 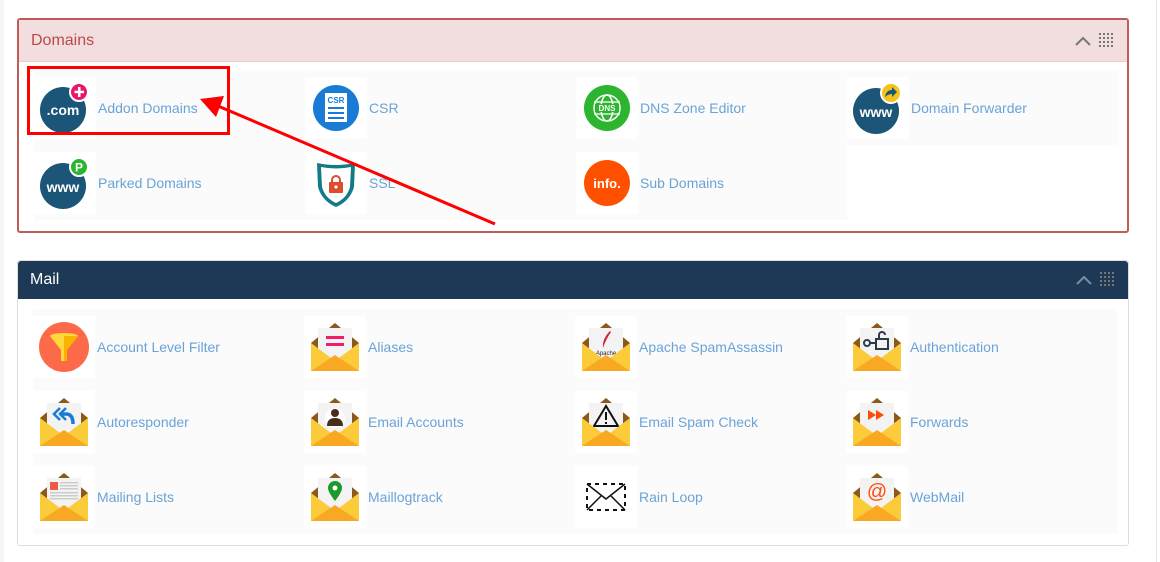 What do you see at coordinates (981, 496) in the screenshot?
I see `item-webmail: @ WebMail` at bounding box center [981, 496].